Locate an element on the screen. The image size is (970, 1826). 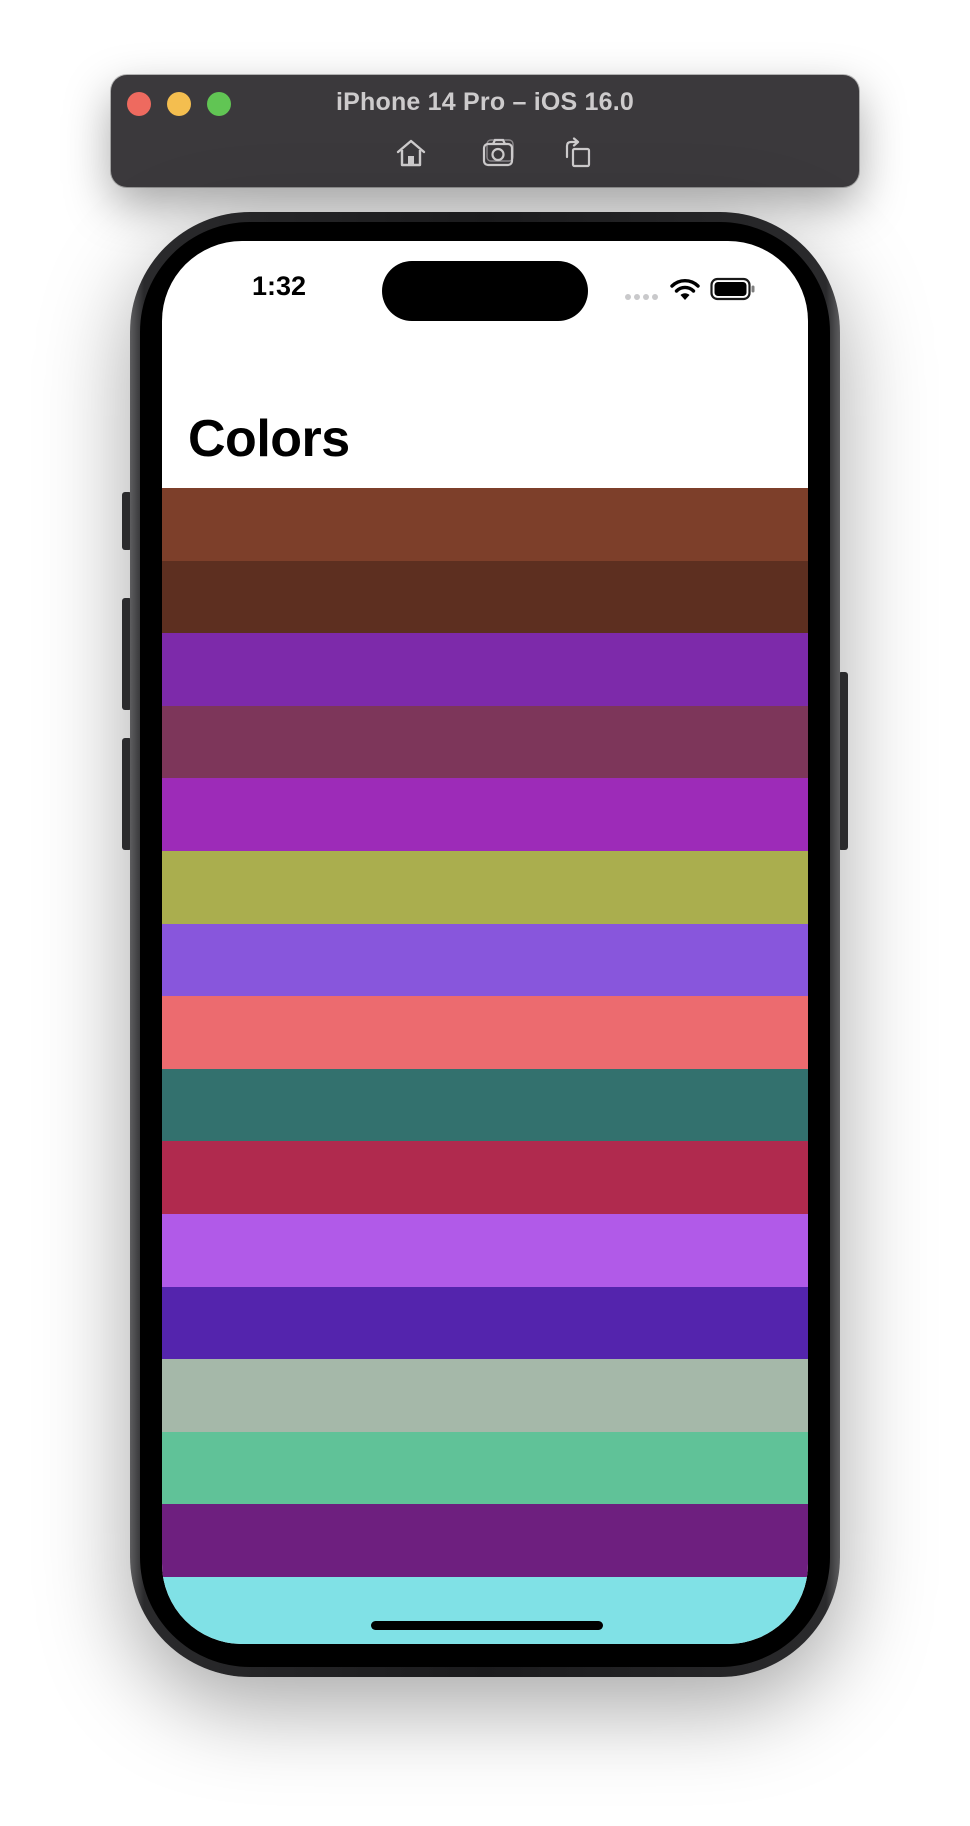
rotate-icon is located at coordinates (578, 152).